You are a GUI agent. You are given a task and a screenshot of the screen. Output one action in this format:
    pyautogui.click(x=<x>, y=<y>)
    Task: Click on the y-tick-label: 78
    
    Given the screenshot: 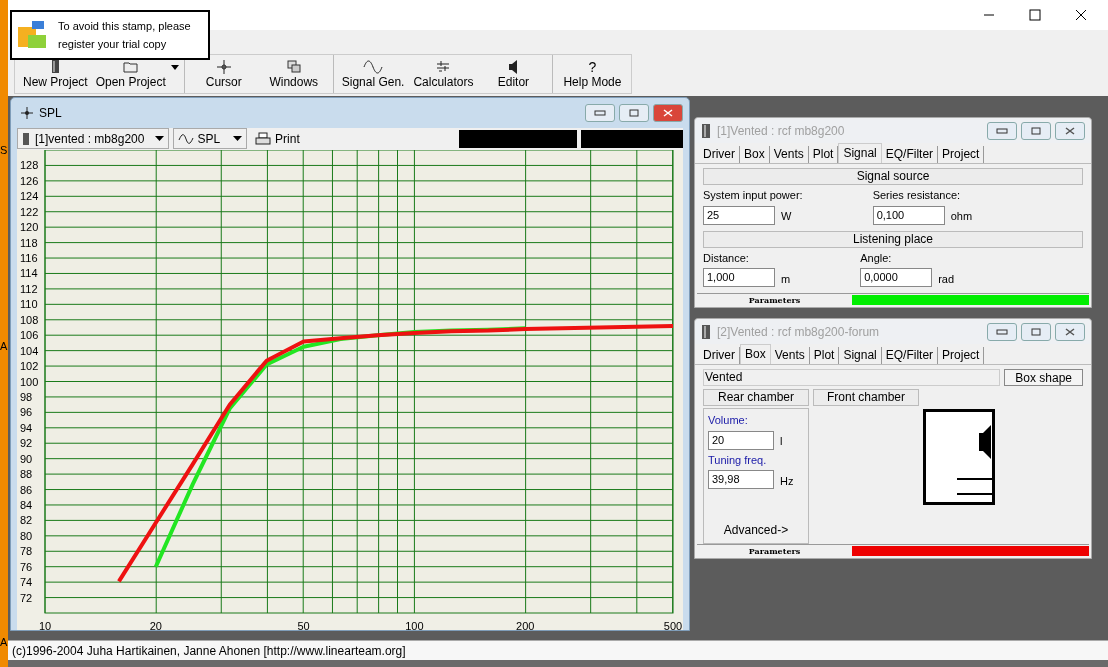 What is the action you would take?
    pyautogui.click(x=26, y=550)
    